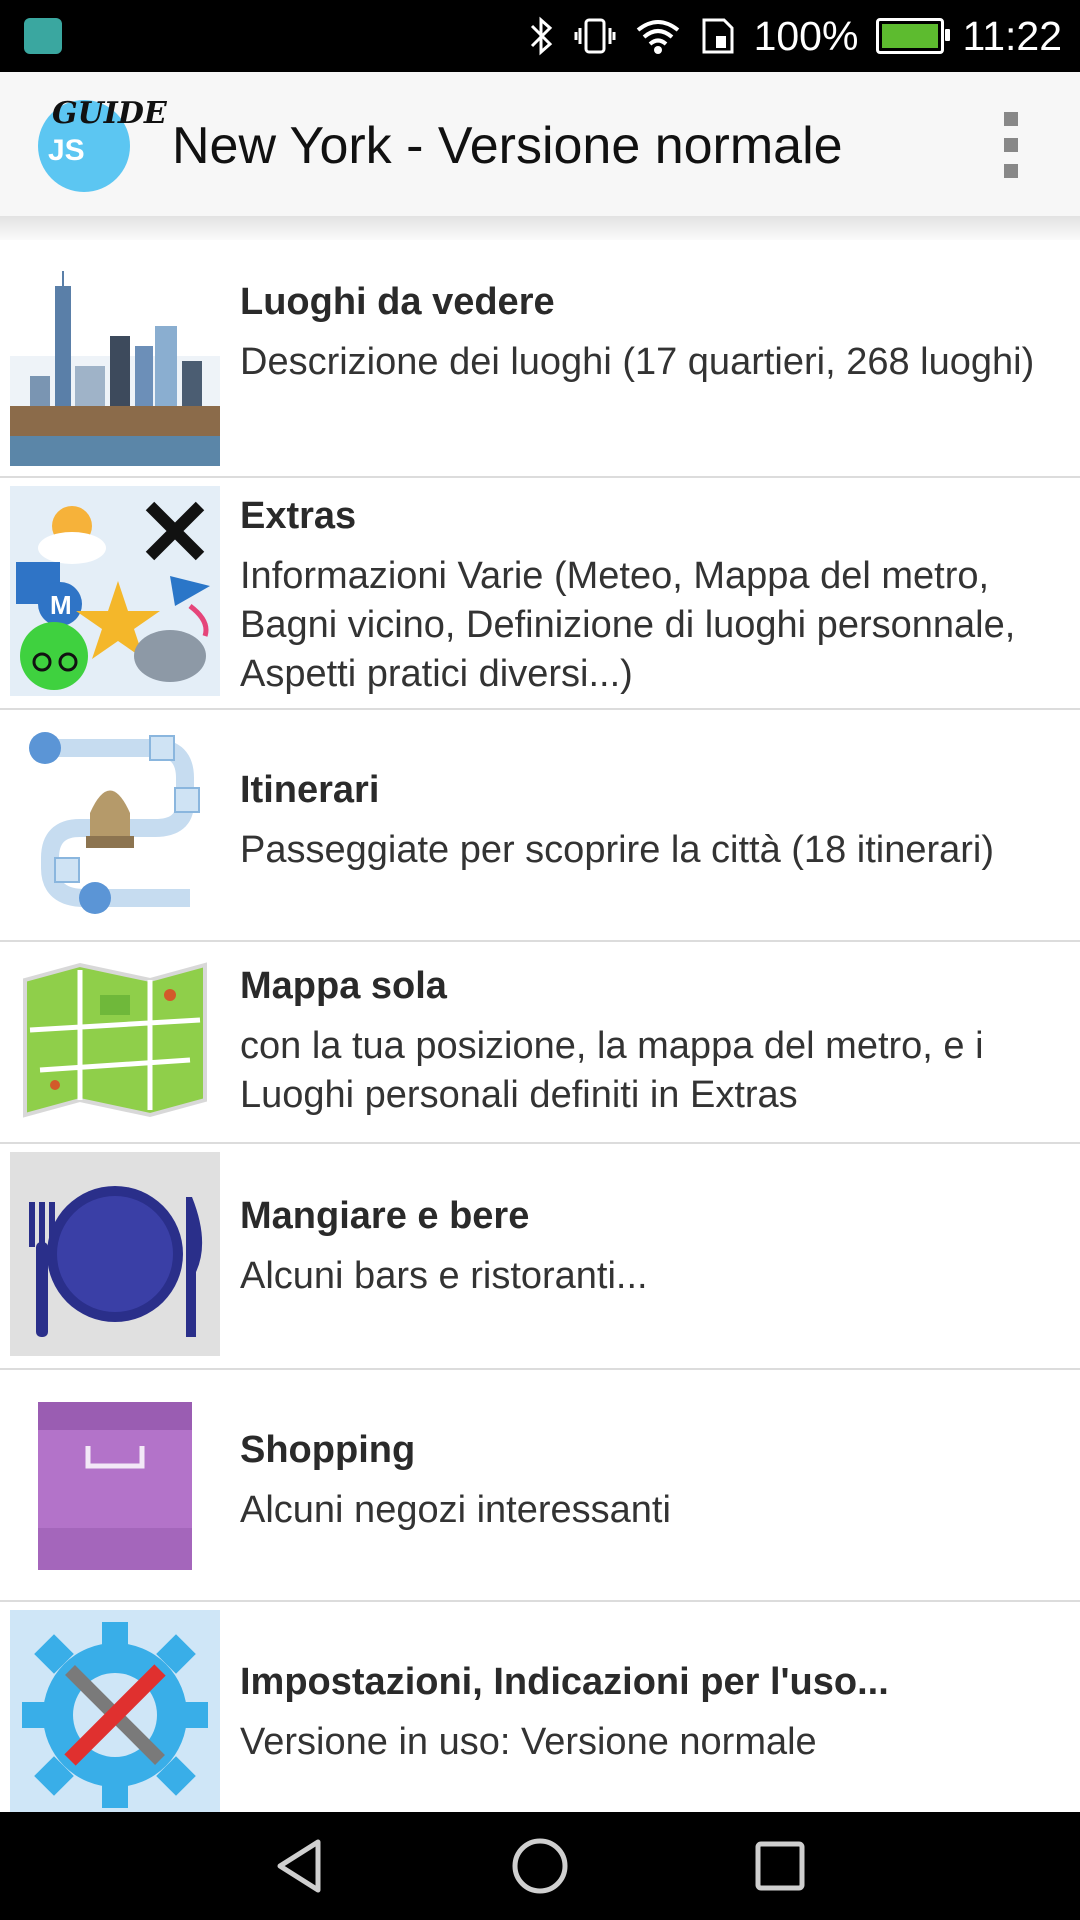 The width and height of the screenshot is (1080, 1920). I want to click on settings-icon, so click(115, 1711).